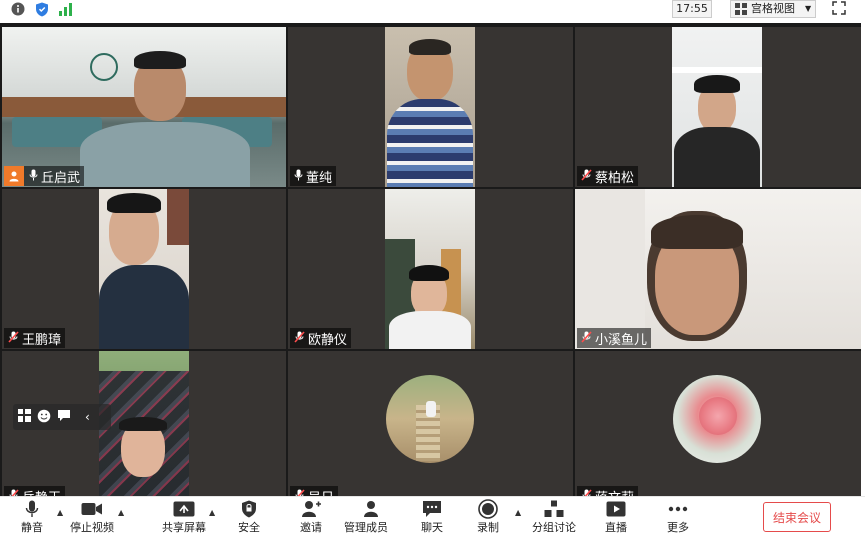 Image resolution: width=865 pixels, height=536 pixels. What do you see at coordinates (249, 527) in the screenshot?
I see `security-label: 安全` at bounding box center [249, 527].